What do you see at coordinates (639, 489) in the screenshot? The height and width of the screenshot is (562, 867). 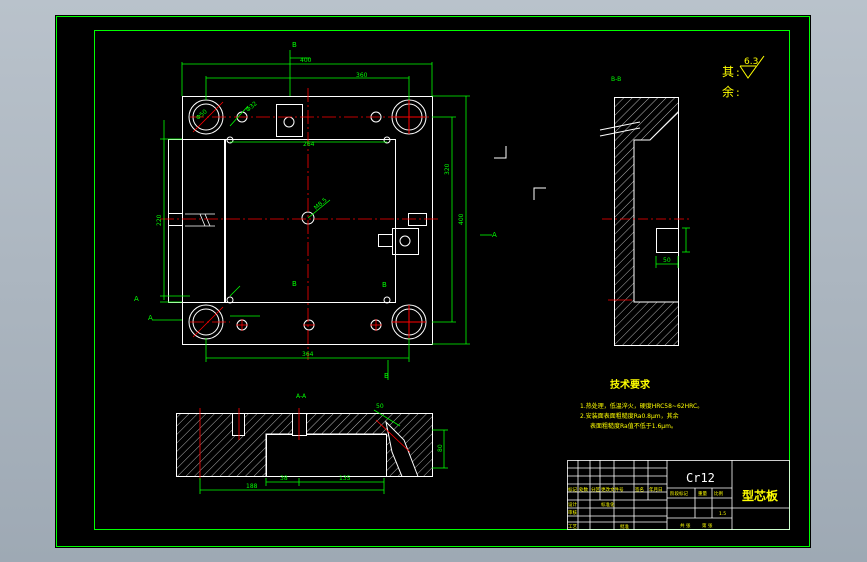 I see `svg-text: 签名` at bounding box center [639, 489].